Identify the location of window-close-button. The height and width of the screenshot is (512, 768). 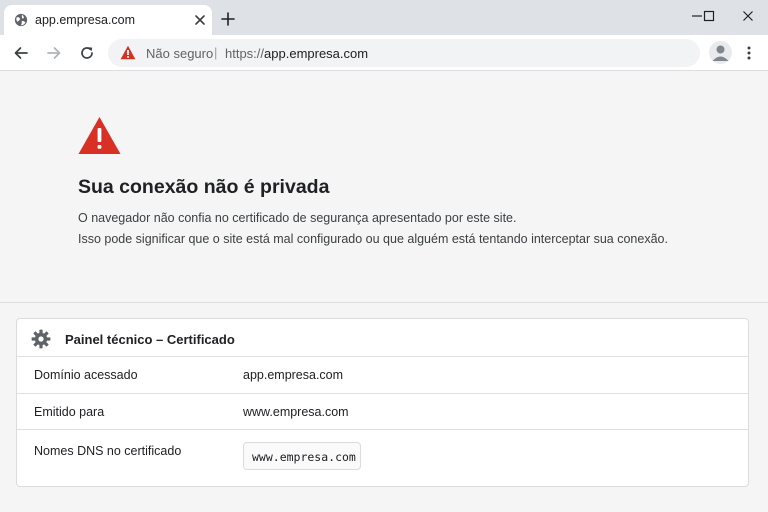
(748, 16).